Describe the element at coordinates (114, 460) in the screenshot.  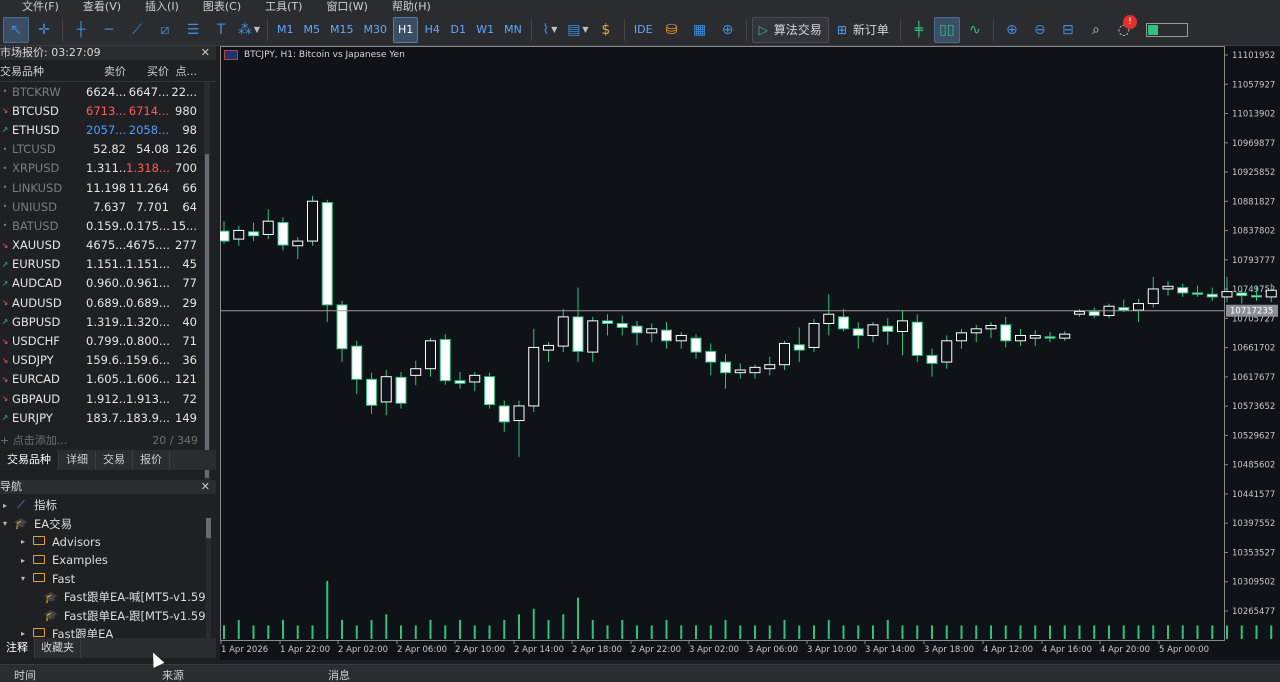
I see `market-watch-tab: 交易` at that location.